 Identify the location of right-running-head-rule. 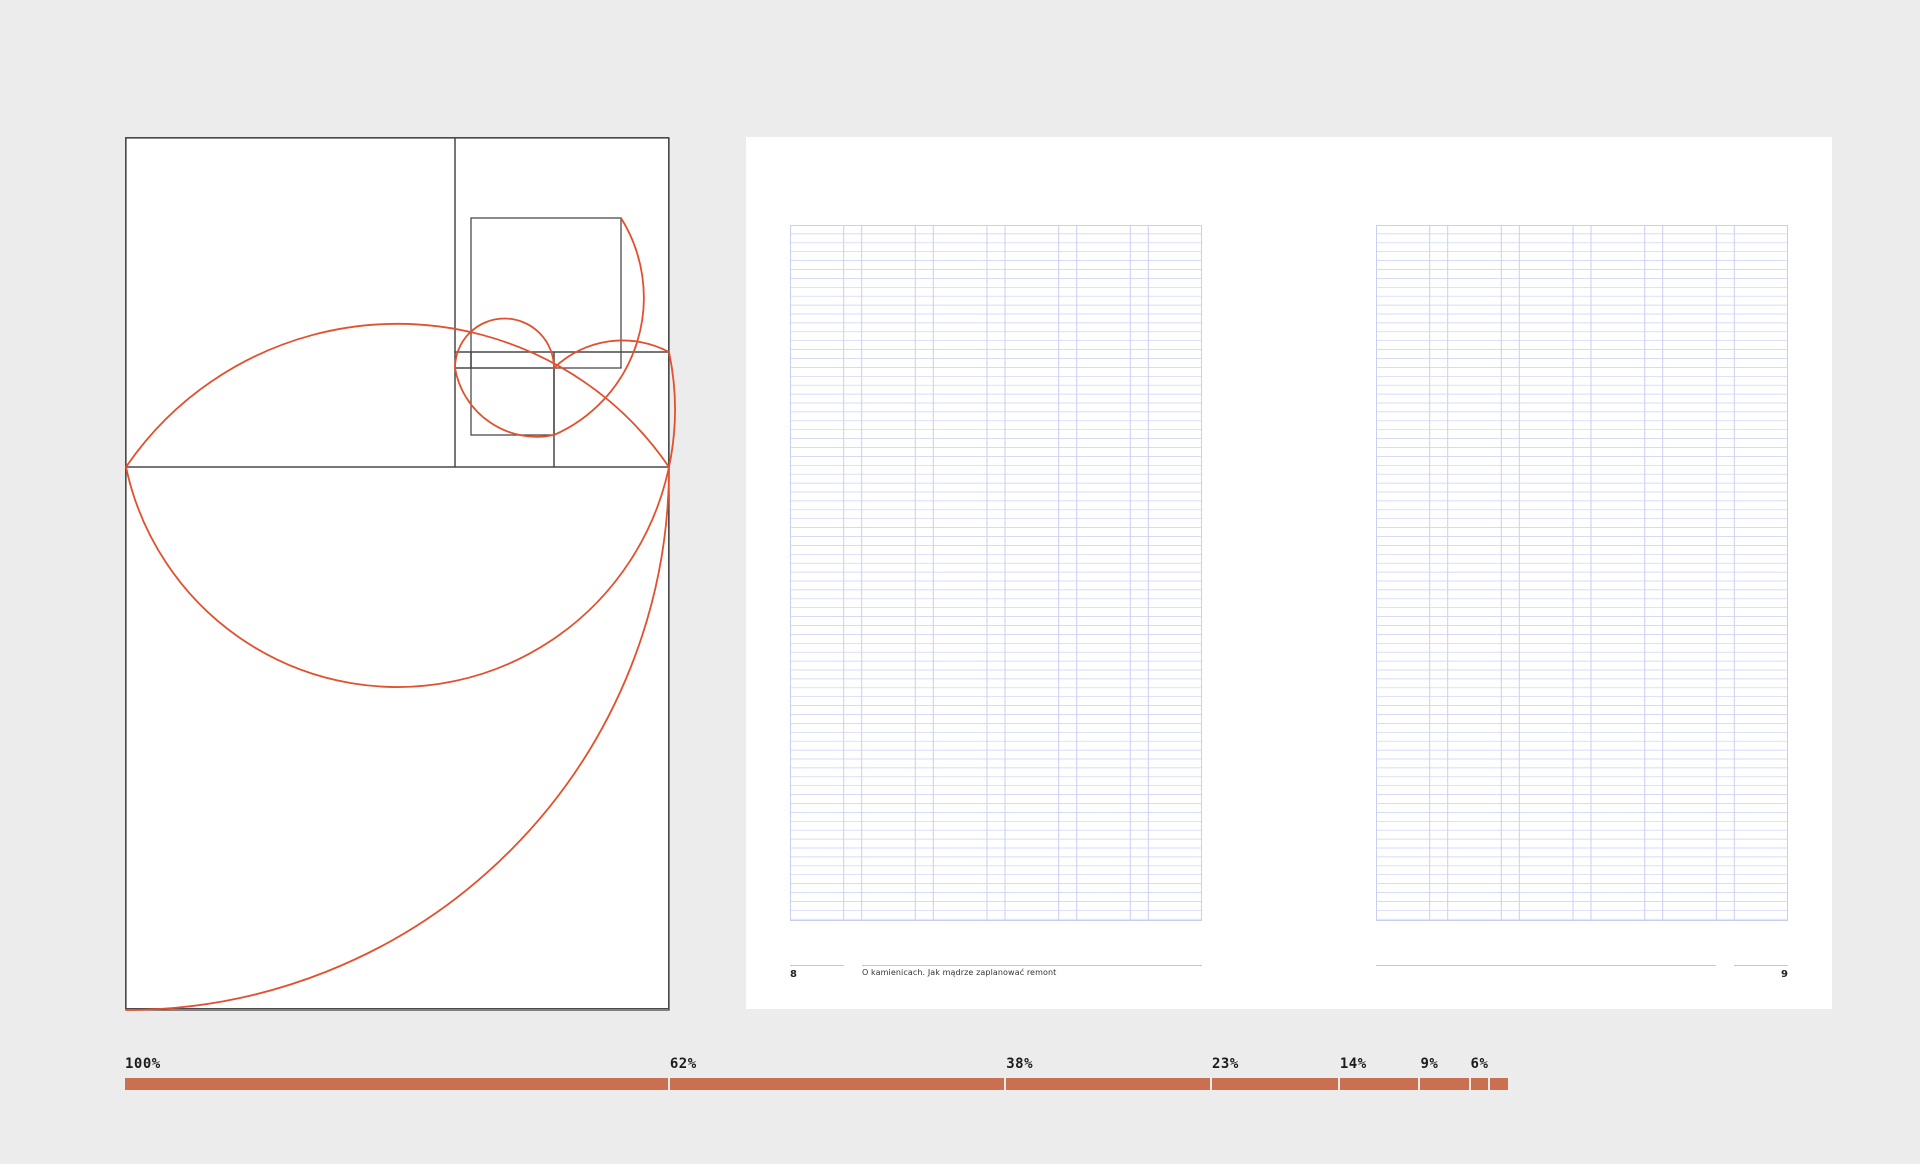
(1546, 965).